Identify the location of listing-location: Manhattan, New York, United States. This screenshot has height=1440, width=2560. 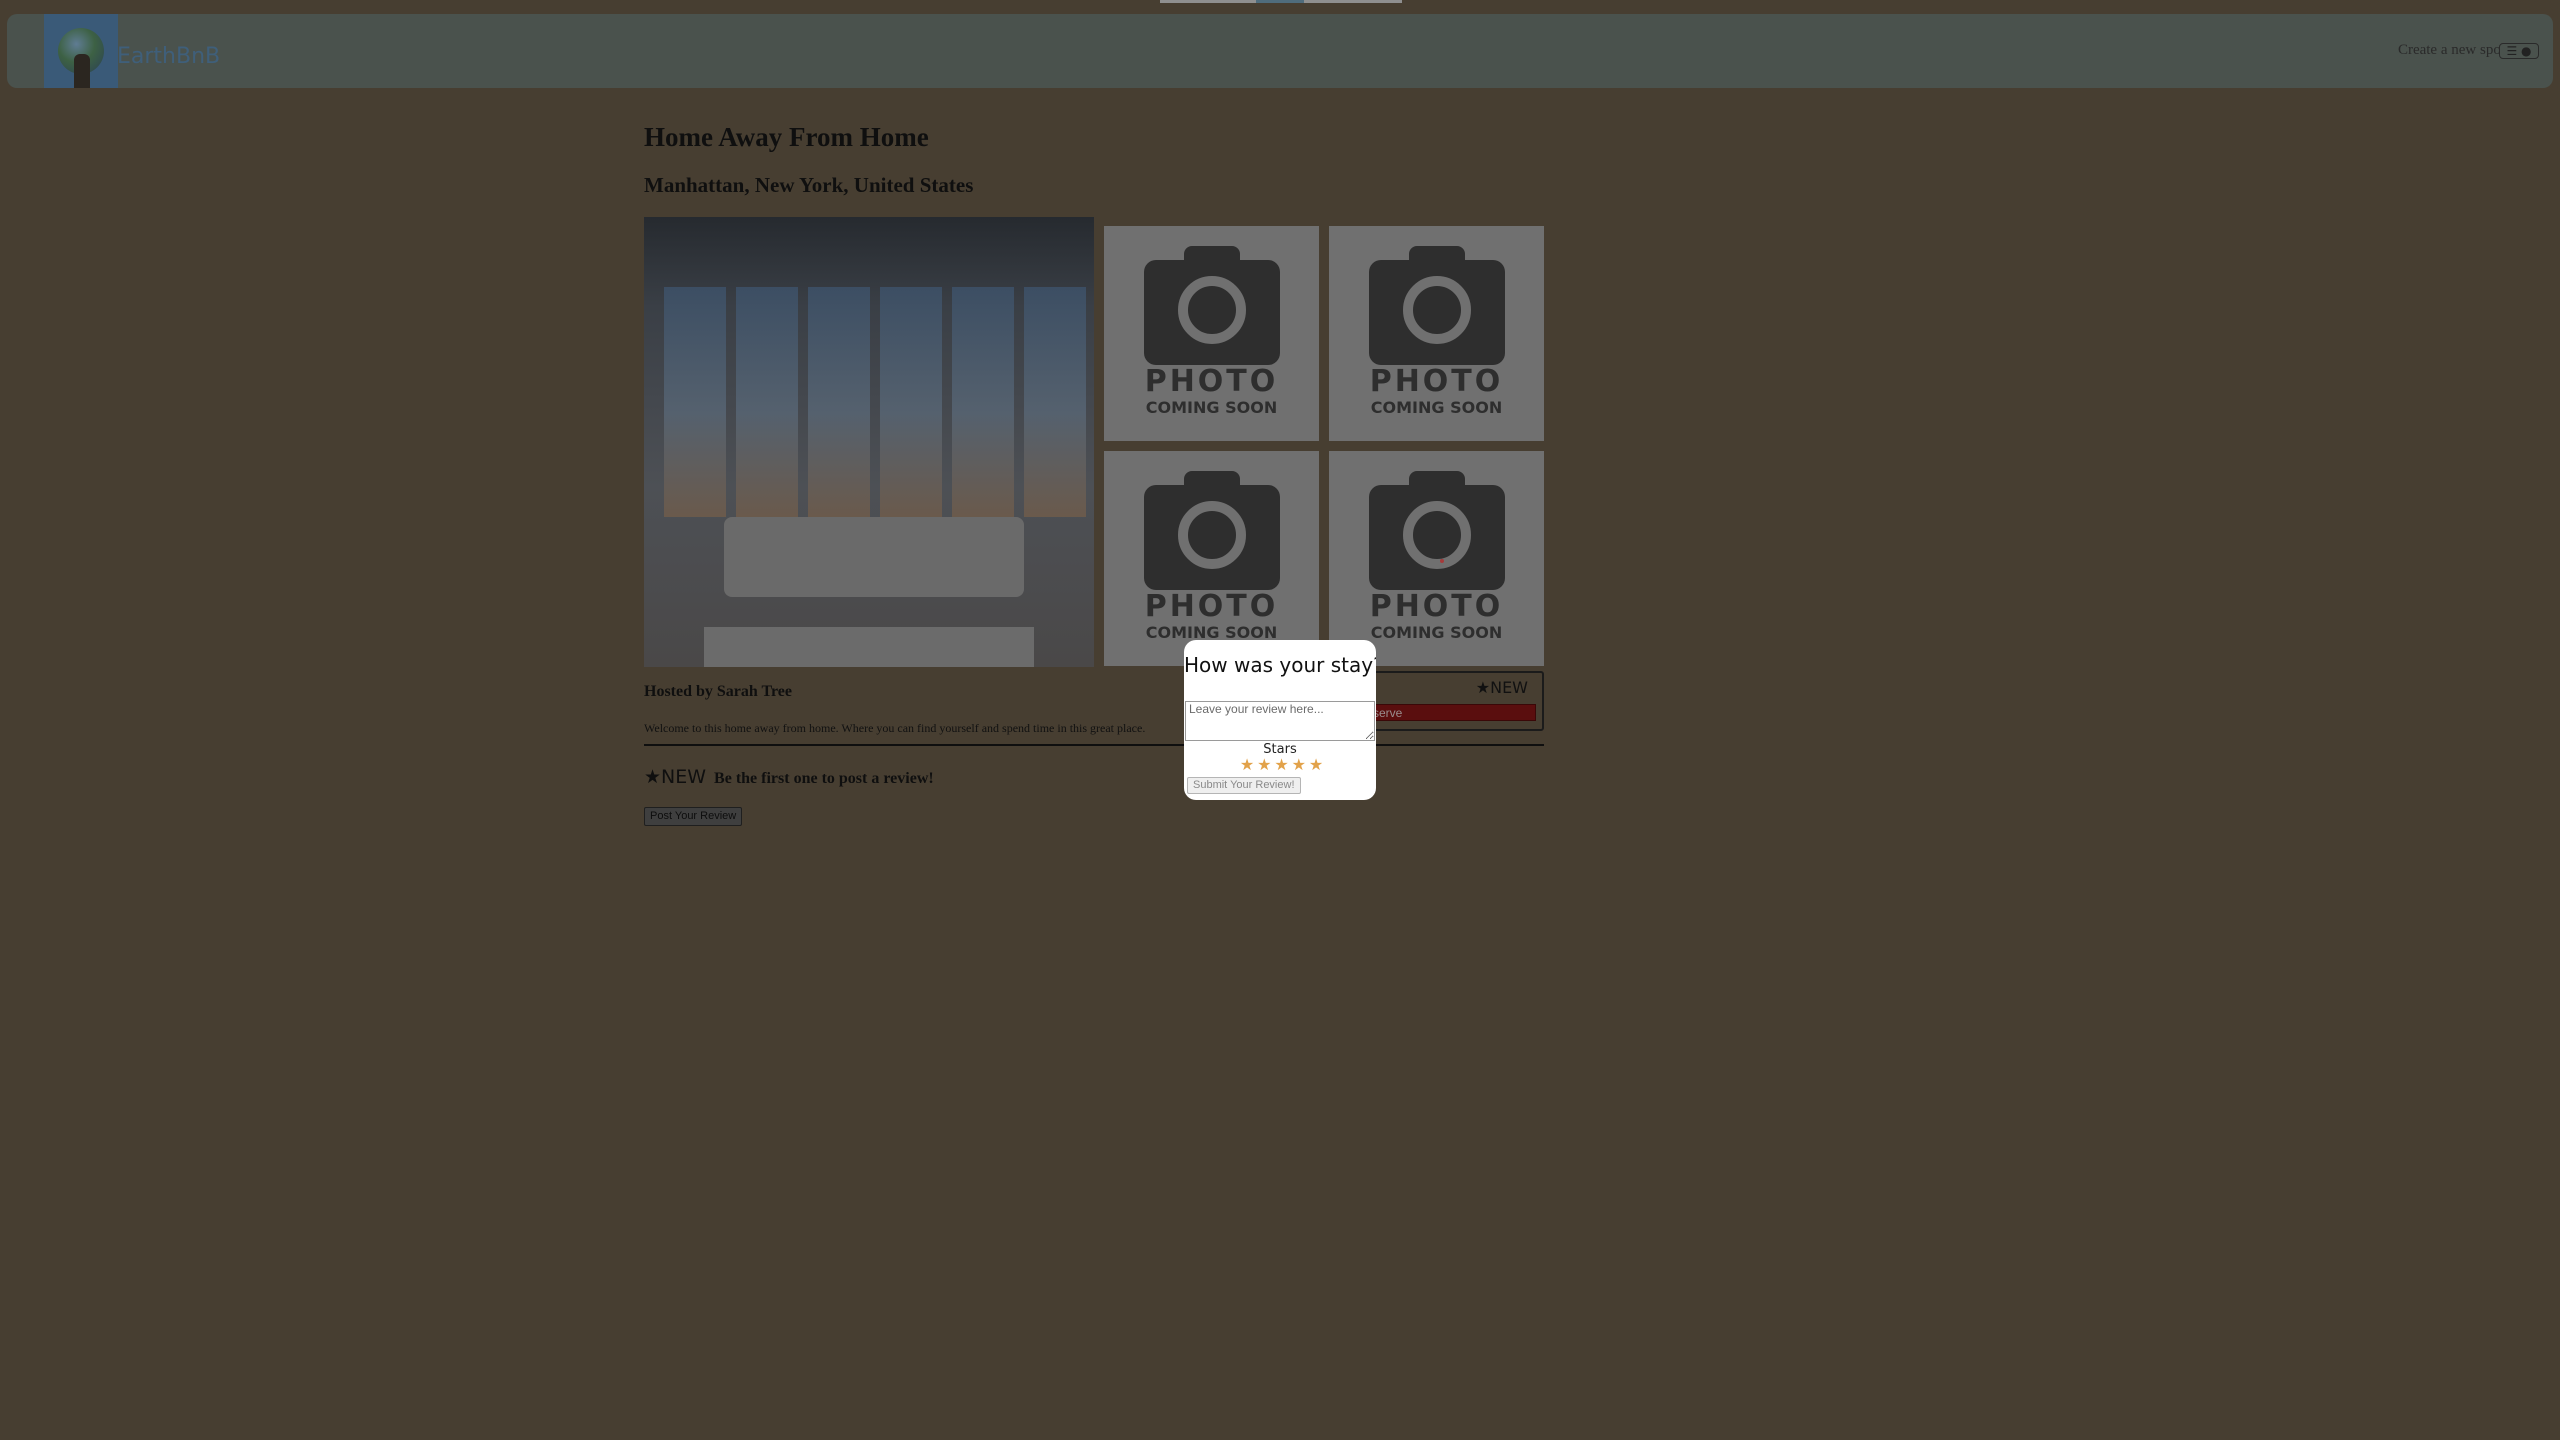
(809, 185).